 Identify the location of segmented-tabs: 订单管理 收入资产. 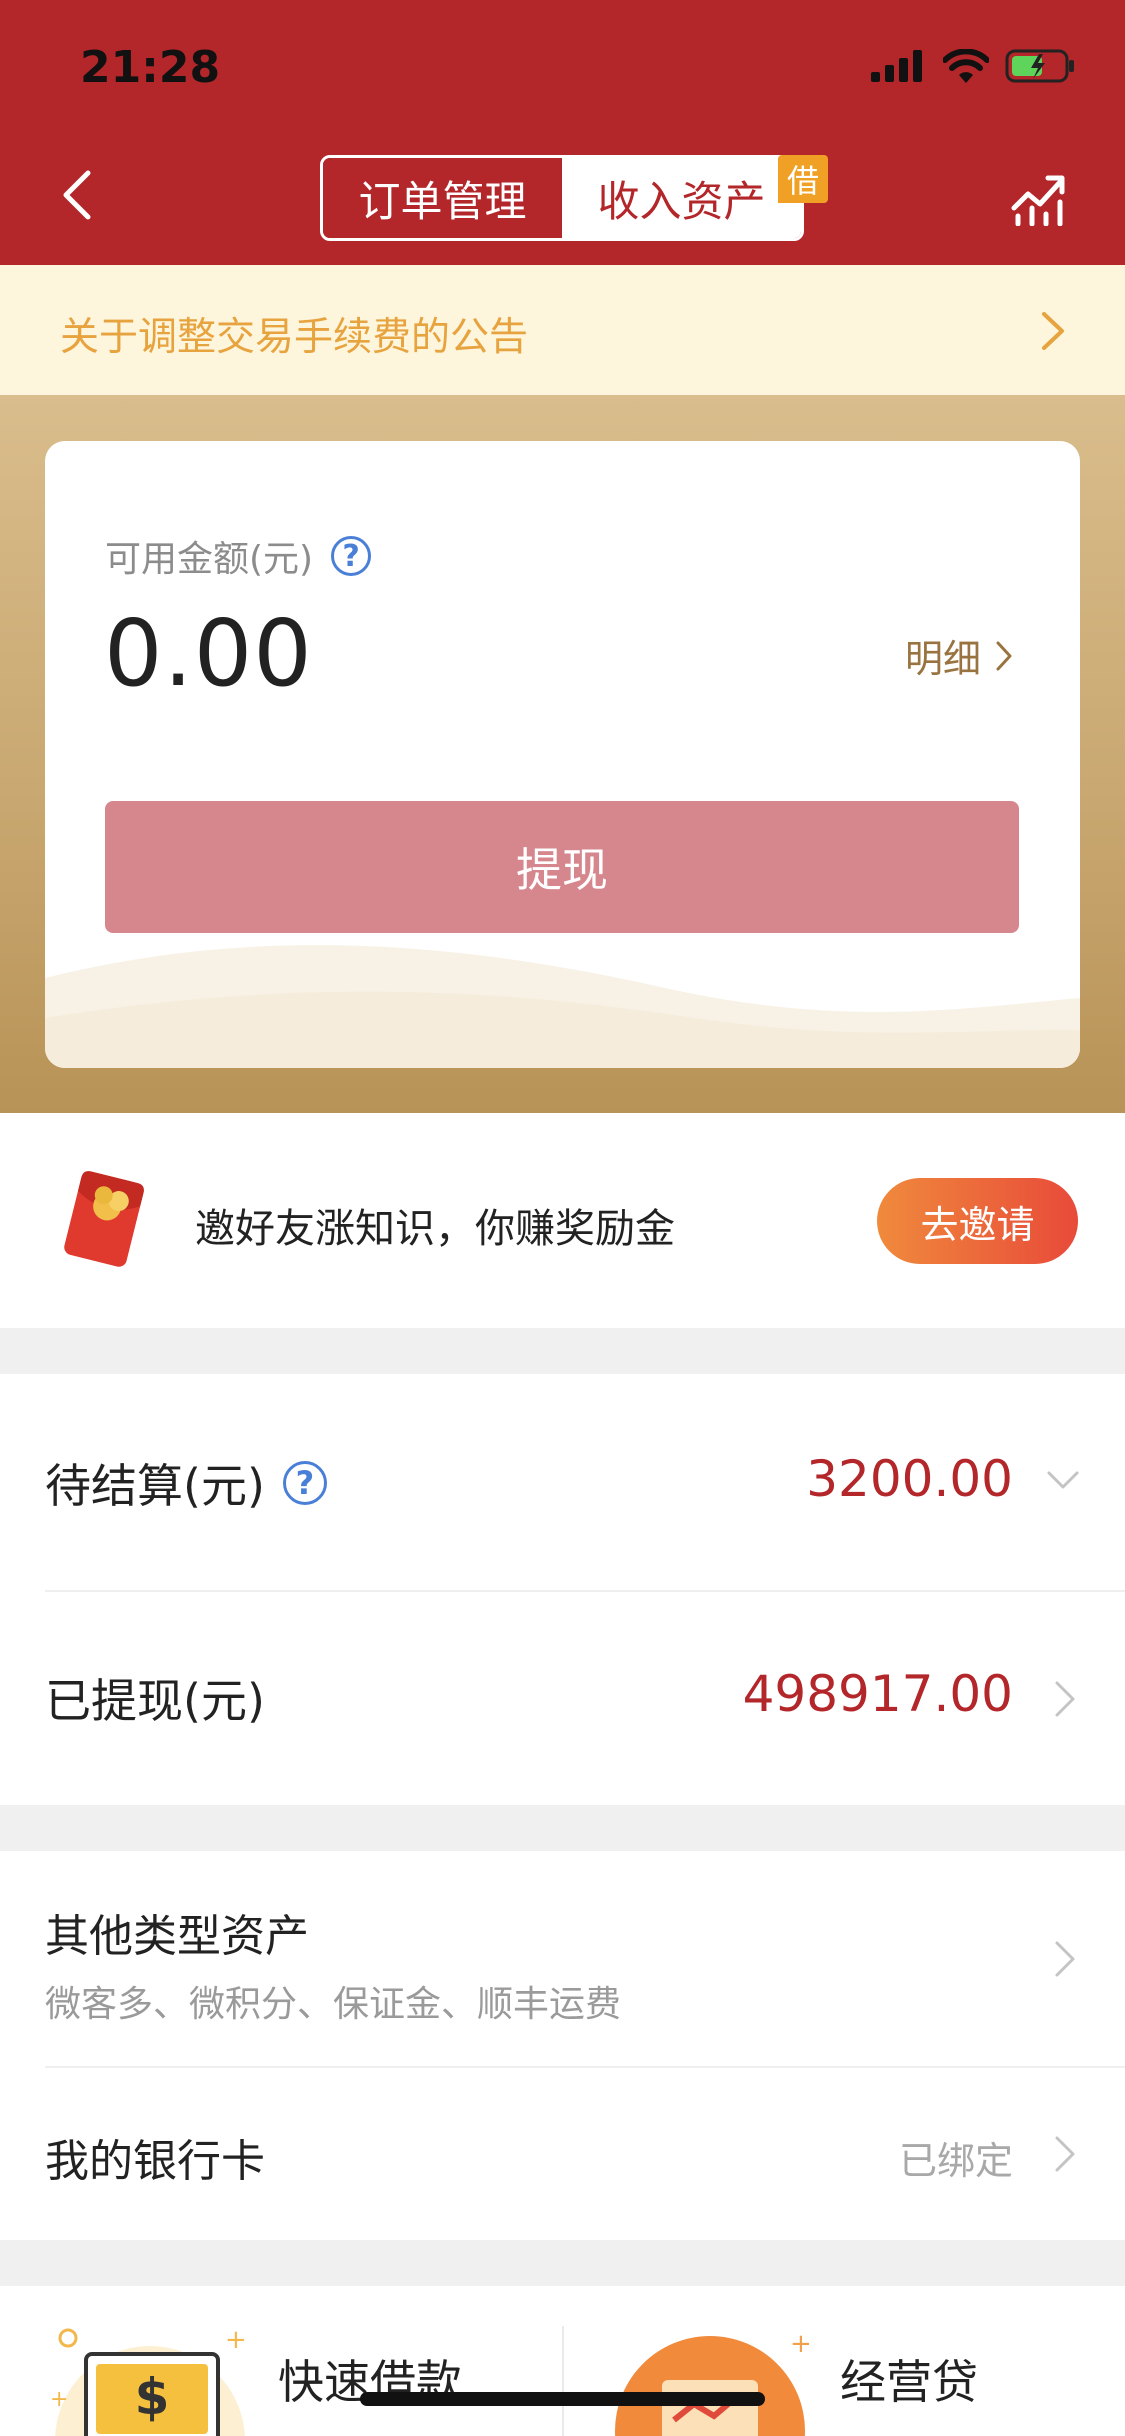
(562, 198).